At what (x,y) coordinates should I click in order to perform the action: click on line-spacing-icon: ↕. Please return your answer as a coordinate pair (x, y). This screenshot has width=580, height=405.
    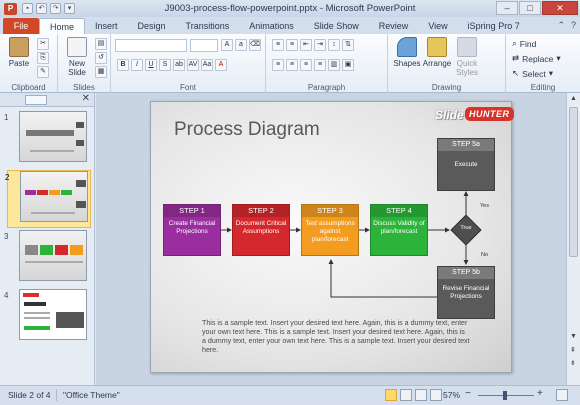
    Looking at the image, I should click on (334, 45).